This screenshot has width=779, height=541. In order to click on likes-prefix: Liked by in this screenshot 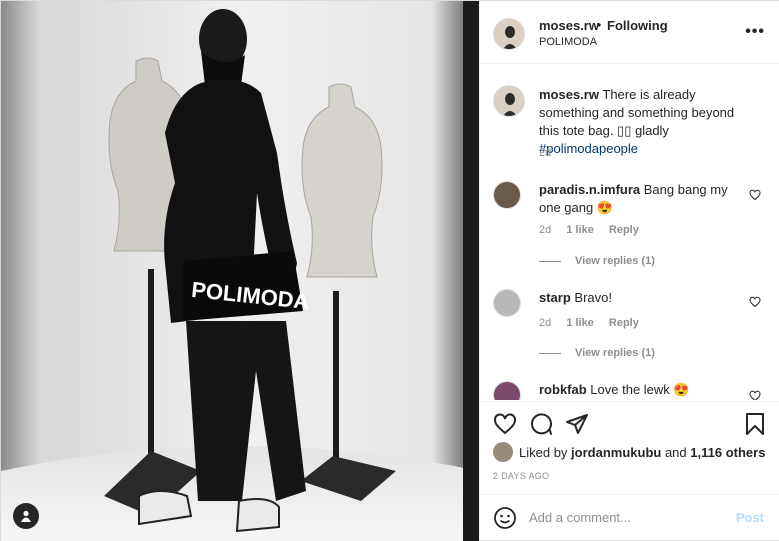, I will do `click(543, 452)`.